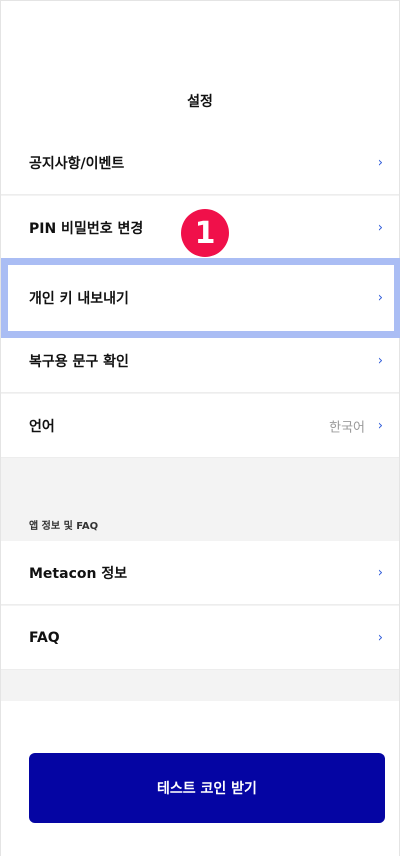 The width and height of the screenshot is (400, 856). What do you see at coordinates (64, 526) in the screenshot?
I see `section-label-app-info: 앱 정보 및 FAQ` at bounding box center [64, 526].